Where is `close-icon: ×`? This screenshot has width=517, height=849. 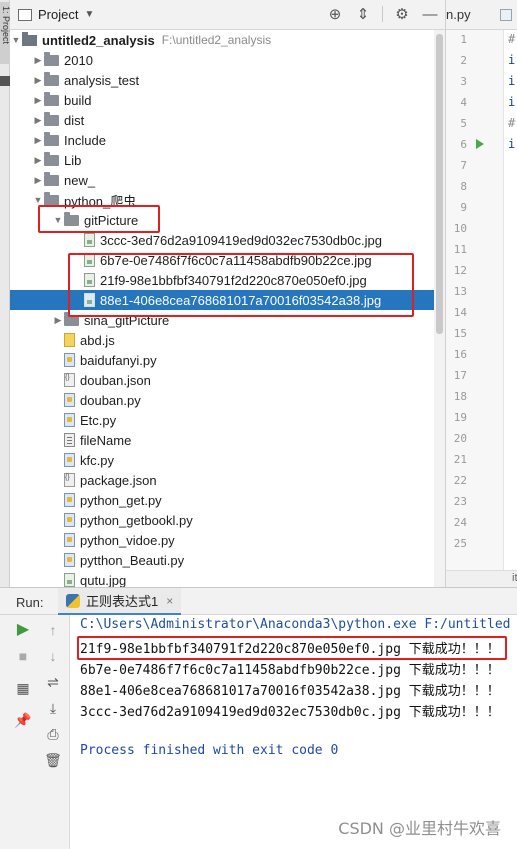 close-icon: × is located at coordinates (169, 601).